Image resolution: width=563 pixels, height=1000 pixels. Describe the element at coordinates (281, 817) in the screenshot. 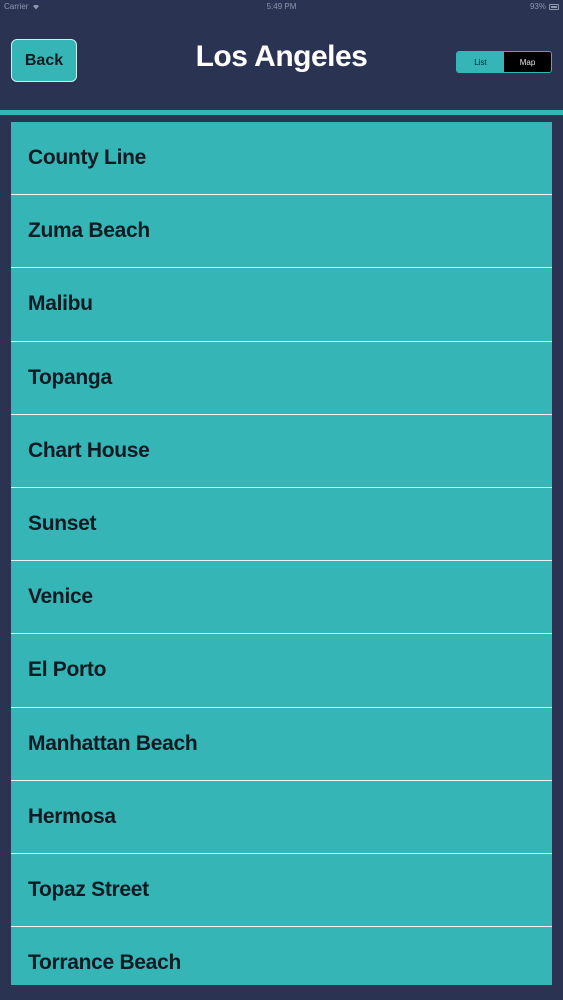

I see `list-item: Hermosa` at that location.